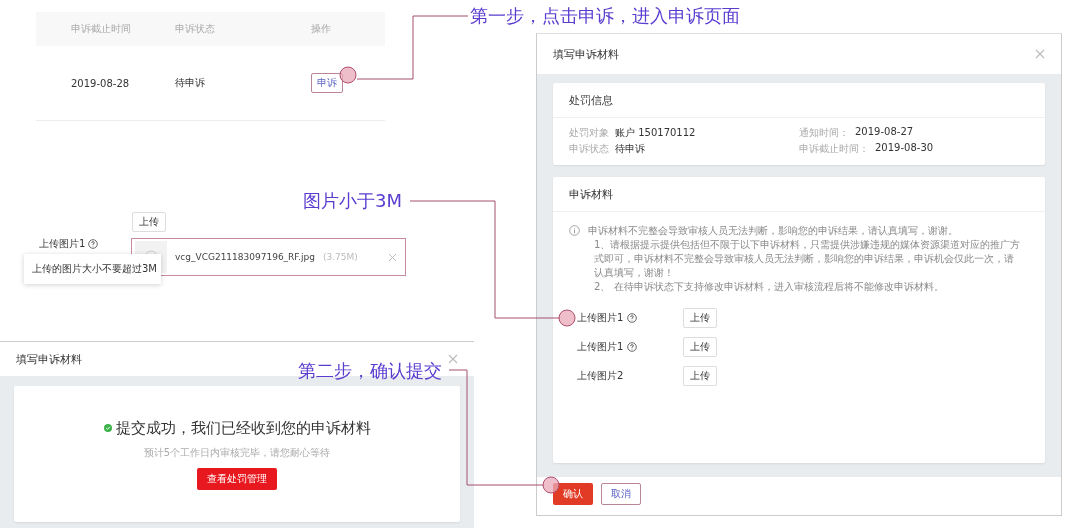 This screenshot has height=528, width=1080. What do you see at coordinates (824, 133) in the screenshot?
I see `field-label: 通知时间：` at bounding box center [824, 133].